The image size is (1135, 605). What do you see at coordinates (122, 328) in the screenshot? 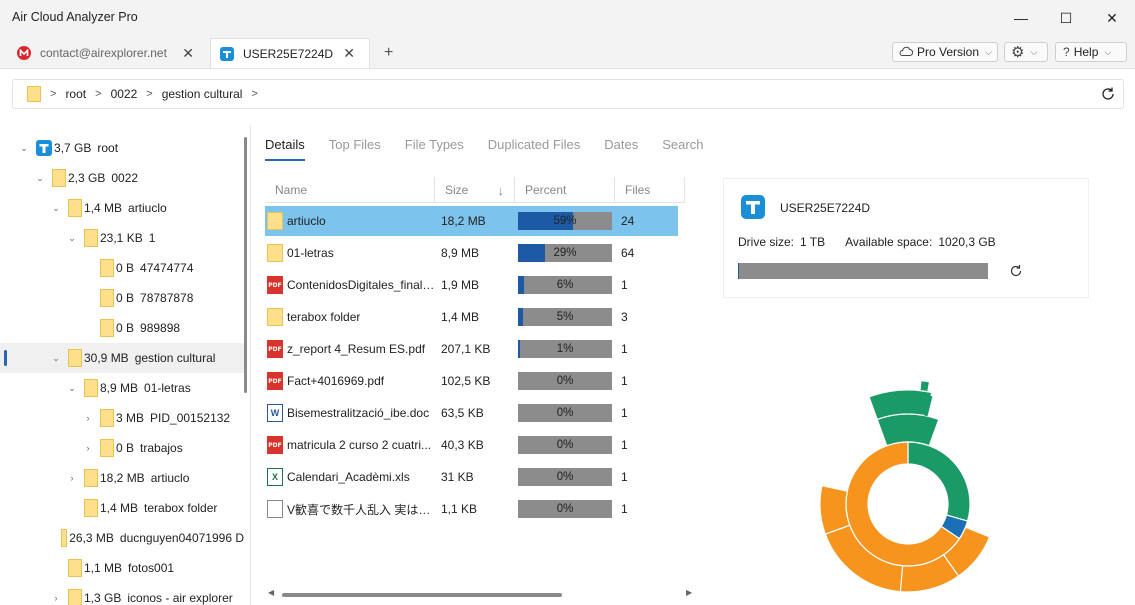
I see `tree-item: 0 B 989898` at bounding box center [122, 328].